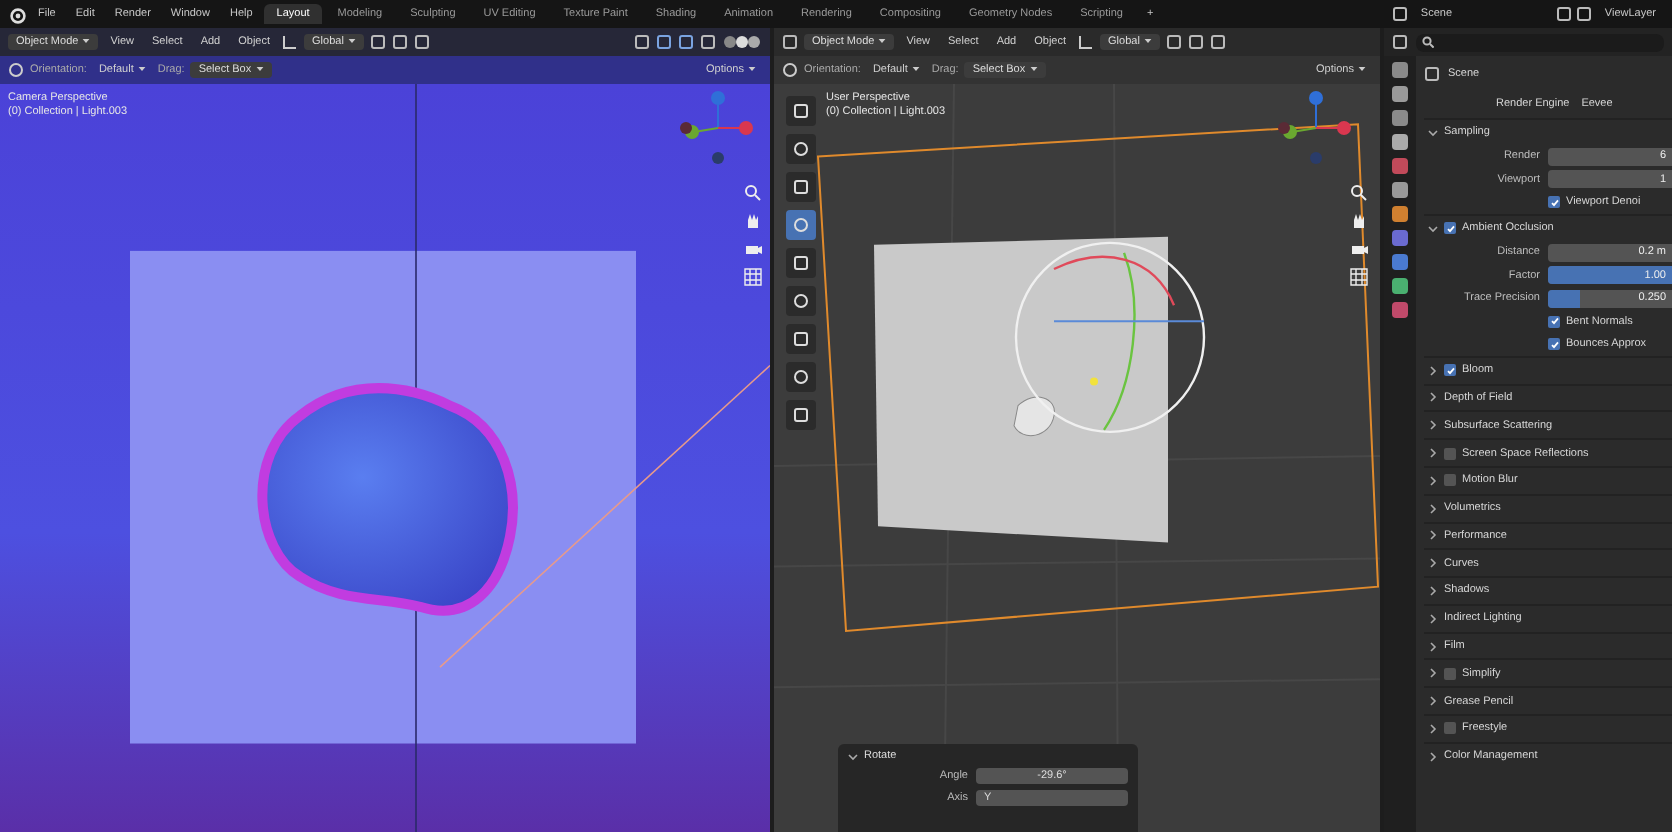 The width and height of the screenshot is (1672, 832). Describe the element at coordinates (1428, 42) in the screenshot. I see `search-icon` at that location.